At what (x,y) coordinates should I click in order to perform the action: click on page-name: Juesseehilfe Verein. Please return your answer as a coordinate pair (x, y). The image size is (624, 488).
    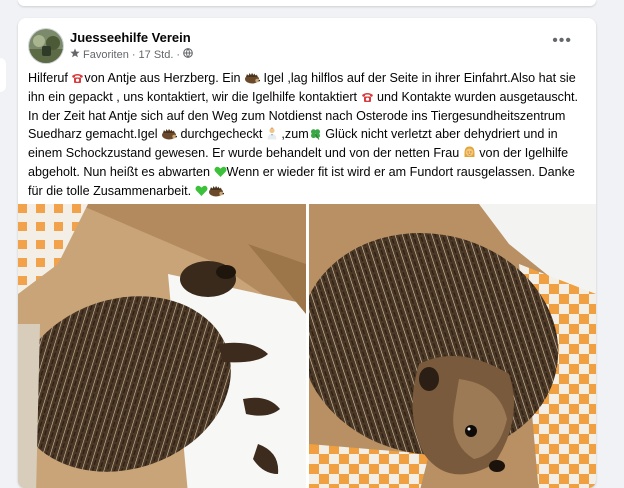
    Looking at the image, I should click on (130, 37).